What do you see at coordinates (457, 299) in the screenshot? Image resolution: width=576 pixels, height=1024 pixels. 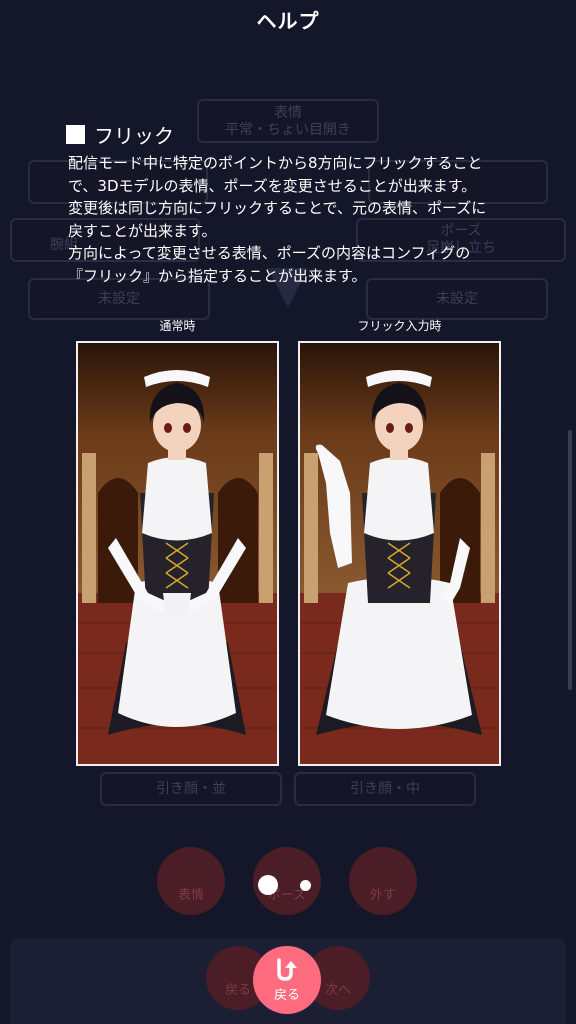 I see `bg-unset-right-text: 未設定` at bounding box center [457, 299].